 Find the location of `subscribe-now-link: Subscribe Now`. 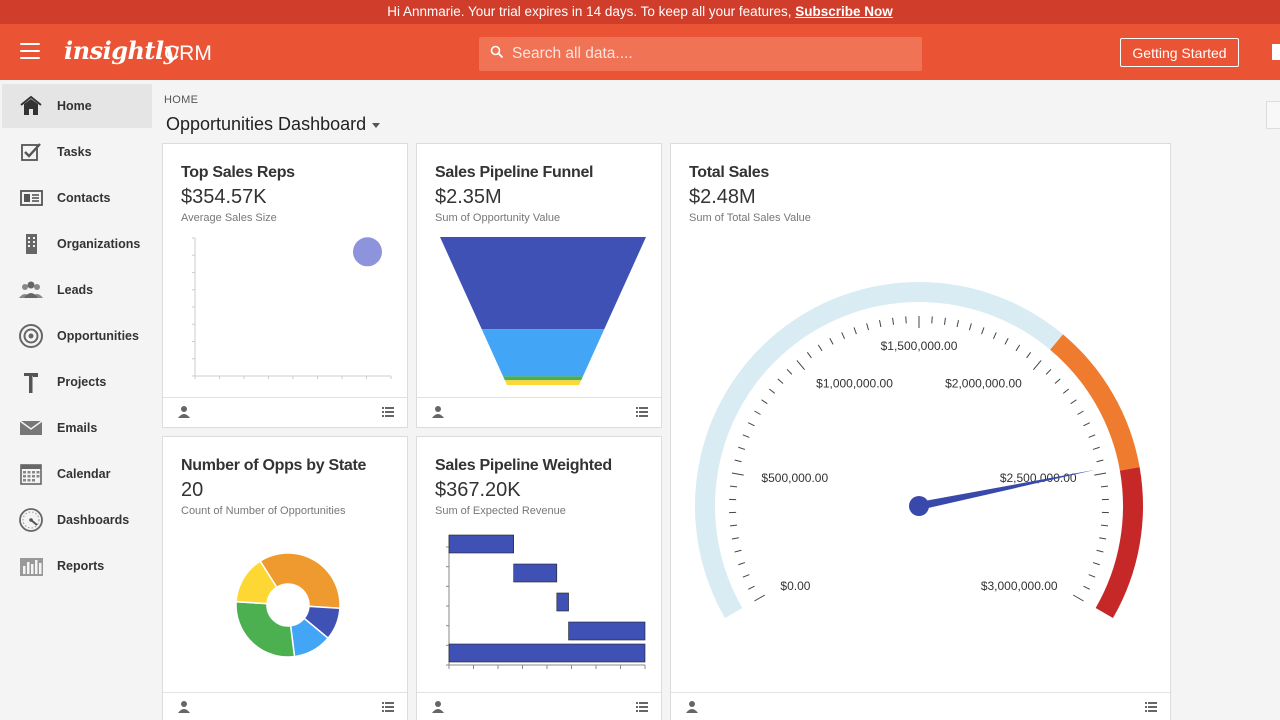

subscribe-now-link: Subscribe Now is located at coordinates (844, 11).